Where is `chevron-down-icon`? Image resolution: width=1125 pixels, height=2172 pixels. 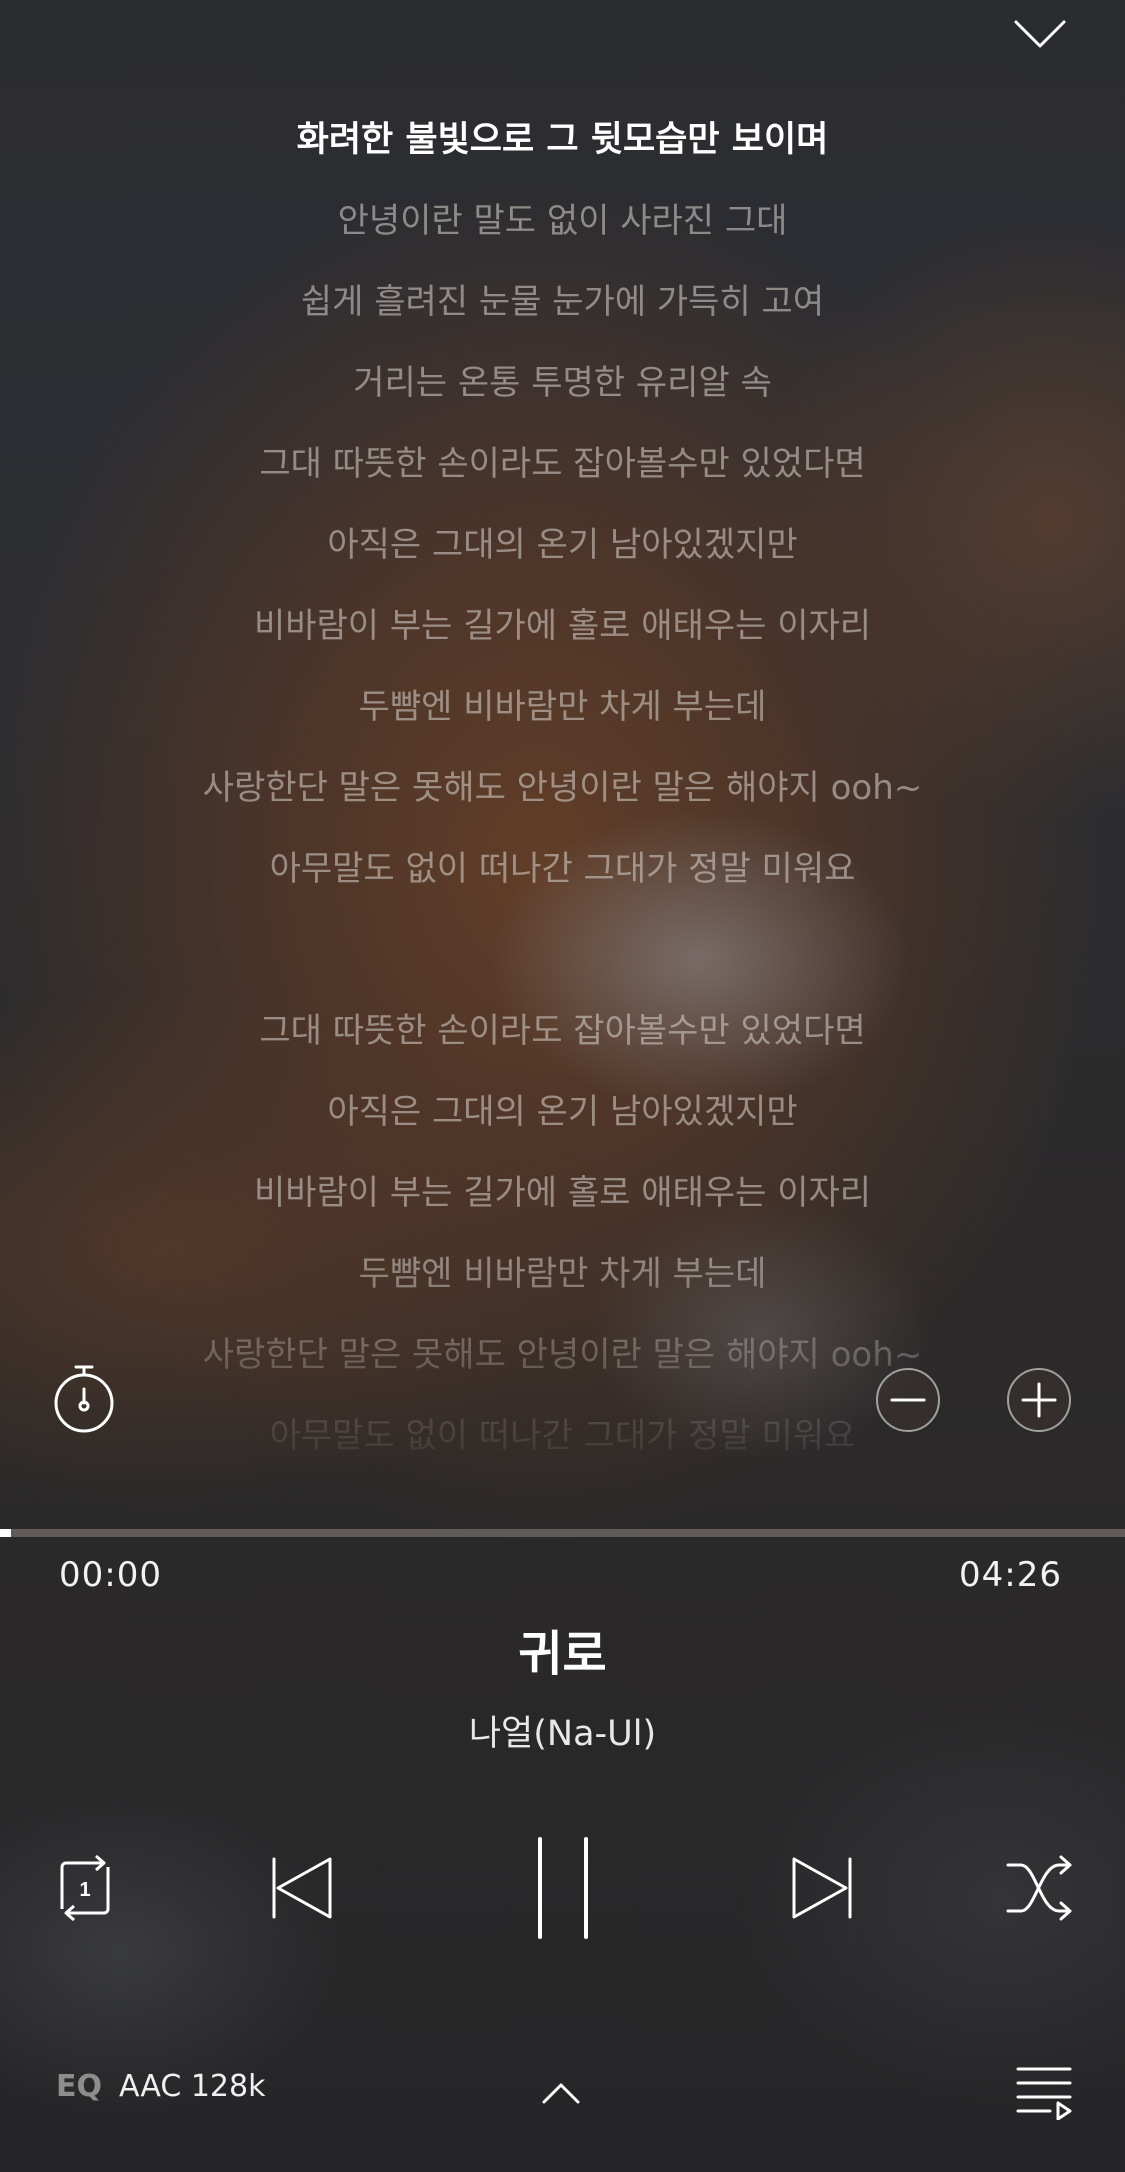 chevron-down-icon is located at coordinates (1040, 34).